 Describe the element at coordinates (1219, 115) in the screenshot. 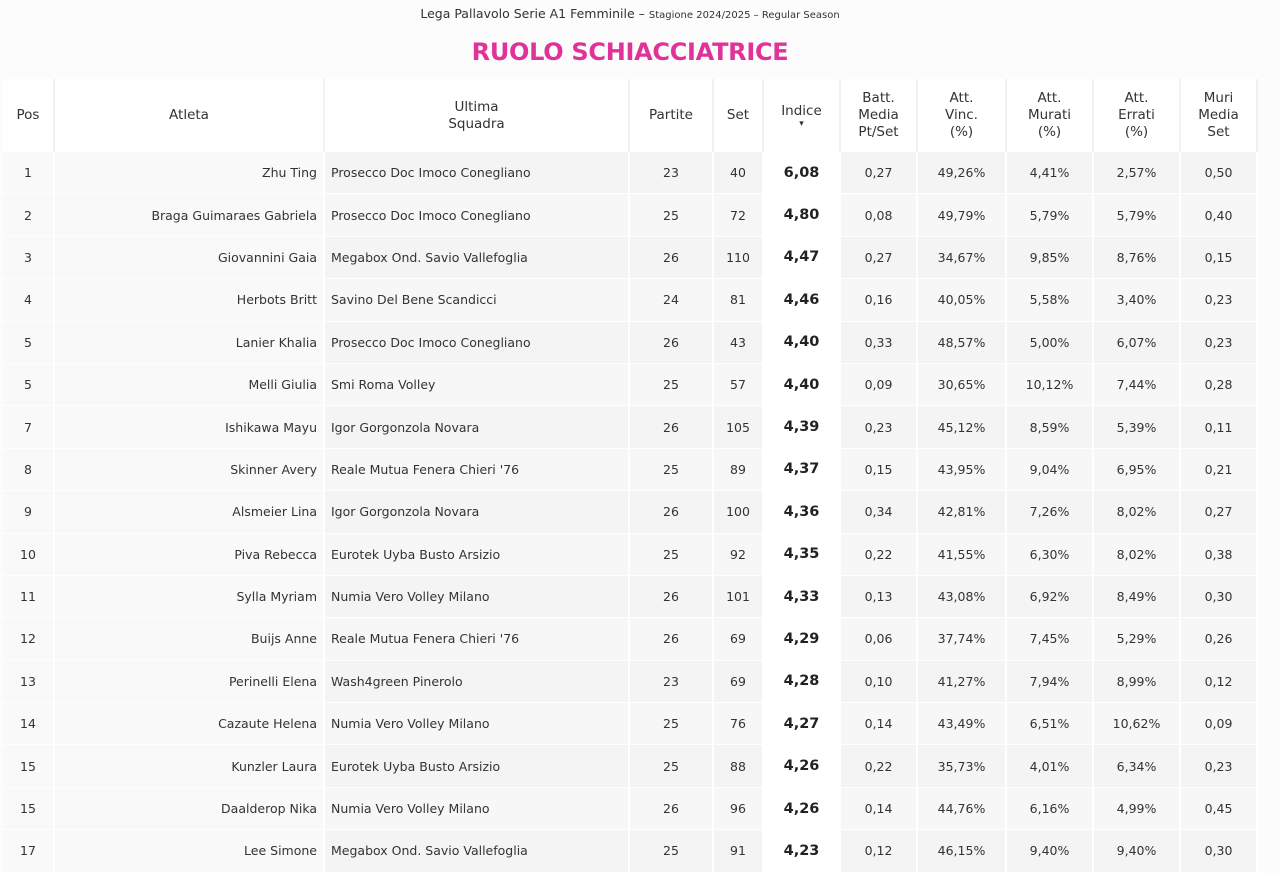

I see `col-muri: Muri Media Set` at that location.